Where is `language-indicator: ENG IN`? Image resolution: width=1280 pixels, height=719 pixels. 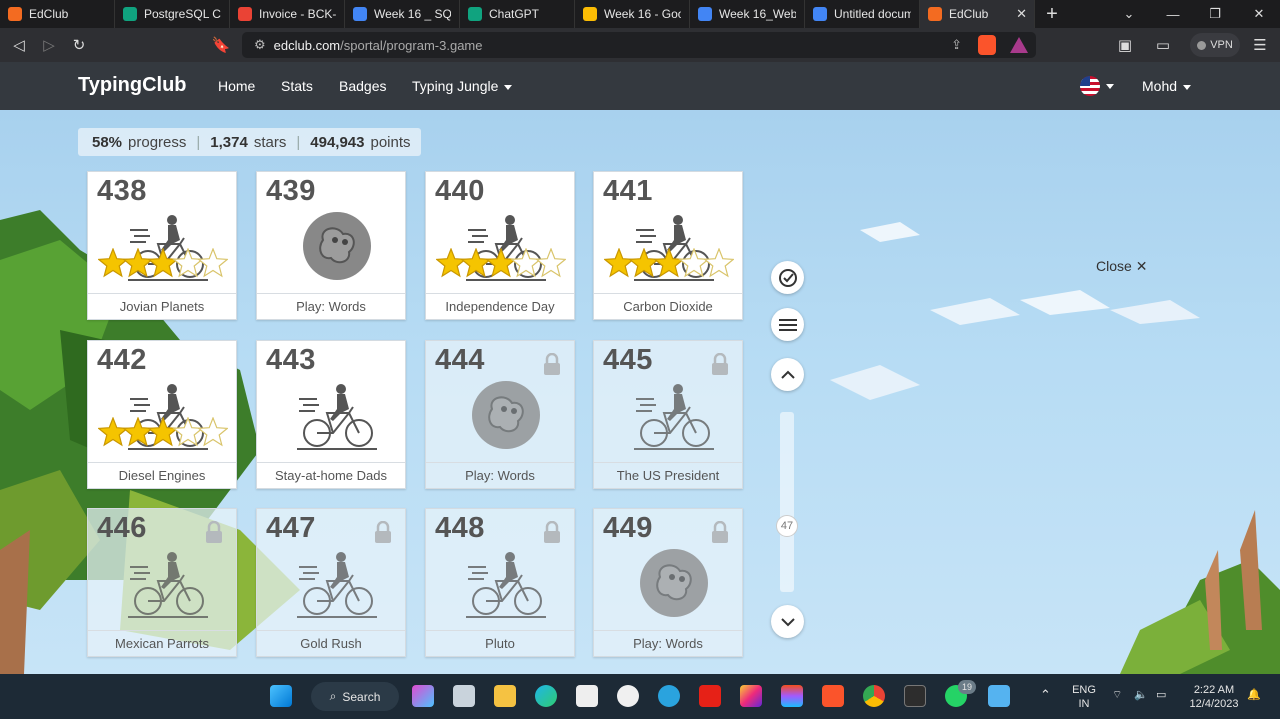
language-indicator: ENG IN is located at coordinates (1084, 697).